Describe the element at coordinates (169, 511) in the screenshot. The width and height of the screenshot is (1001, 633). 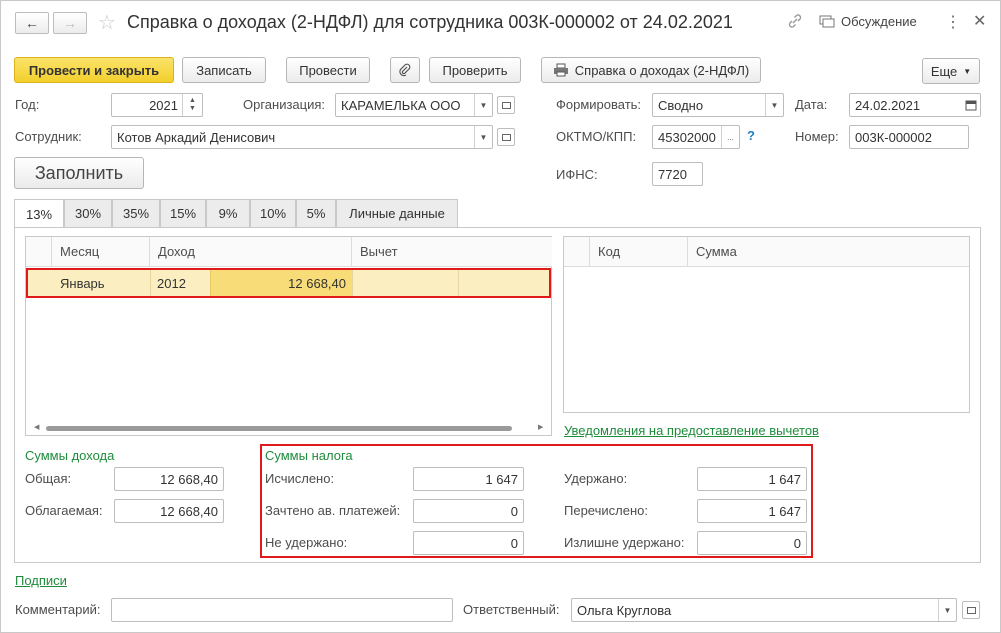
I see `taxable-income-field: 12 668,40` at that location.